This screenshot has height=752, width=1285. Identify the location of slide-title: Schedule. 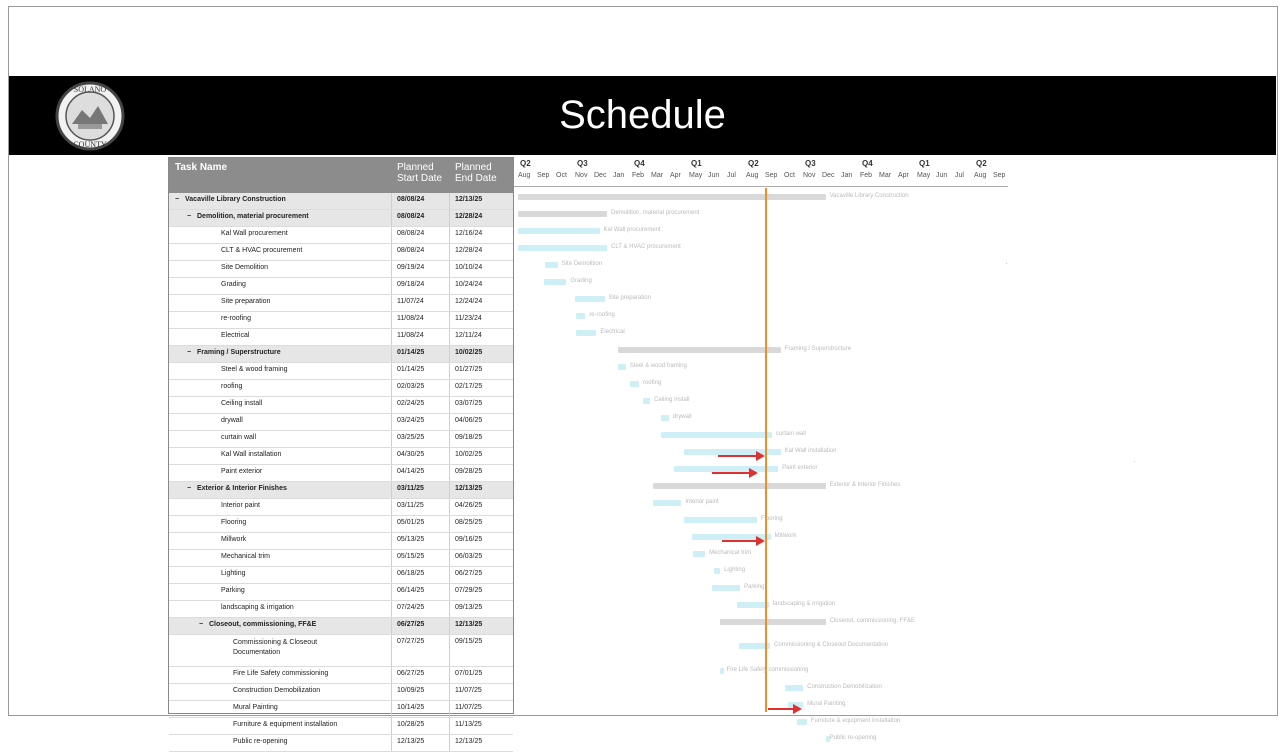
(642, 115).